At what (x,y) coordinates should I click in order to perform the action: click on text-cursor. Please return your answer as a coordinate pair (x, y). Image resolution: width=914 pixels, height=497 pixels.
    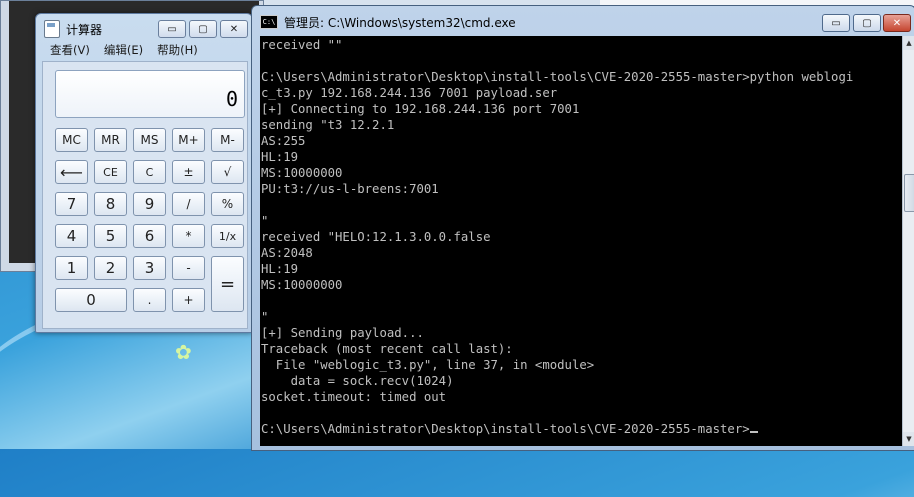
    Looking at the image, I should click on (753, 432).